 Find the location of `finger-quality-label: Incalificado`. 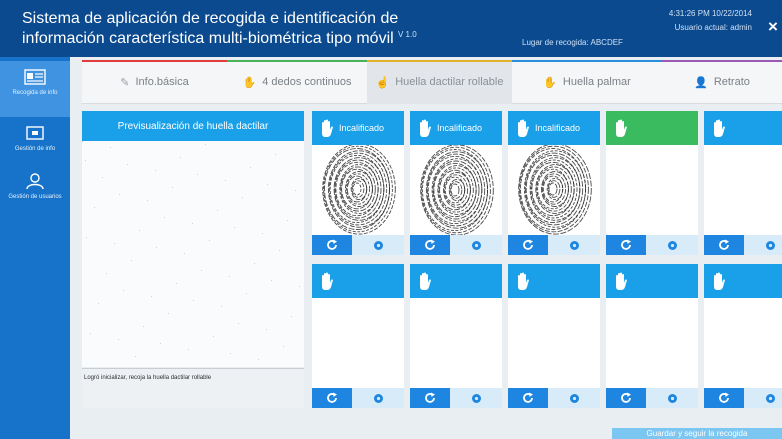

finger-quality-label: Incalificado is located at coordinates (558, 128).